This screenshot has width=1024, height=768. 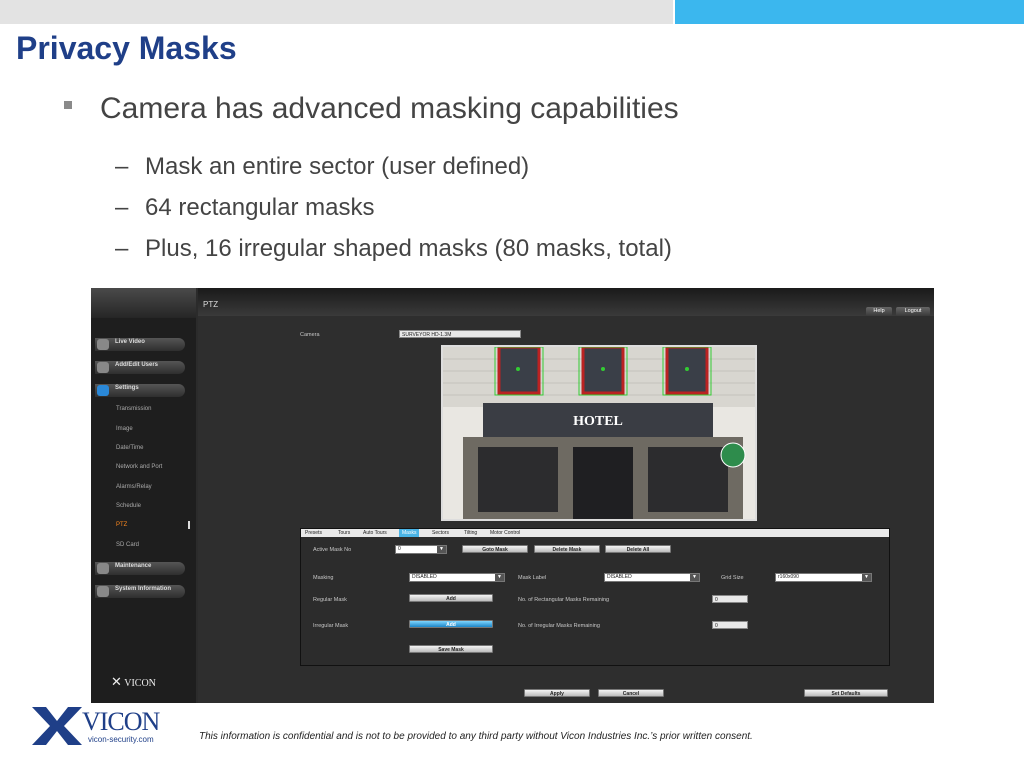 I want to click on users-icon, so click(x=103, y=367).